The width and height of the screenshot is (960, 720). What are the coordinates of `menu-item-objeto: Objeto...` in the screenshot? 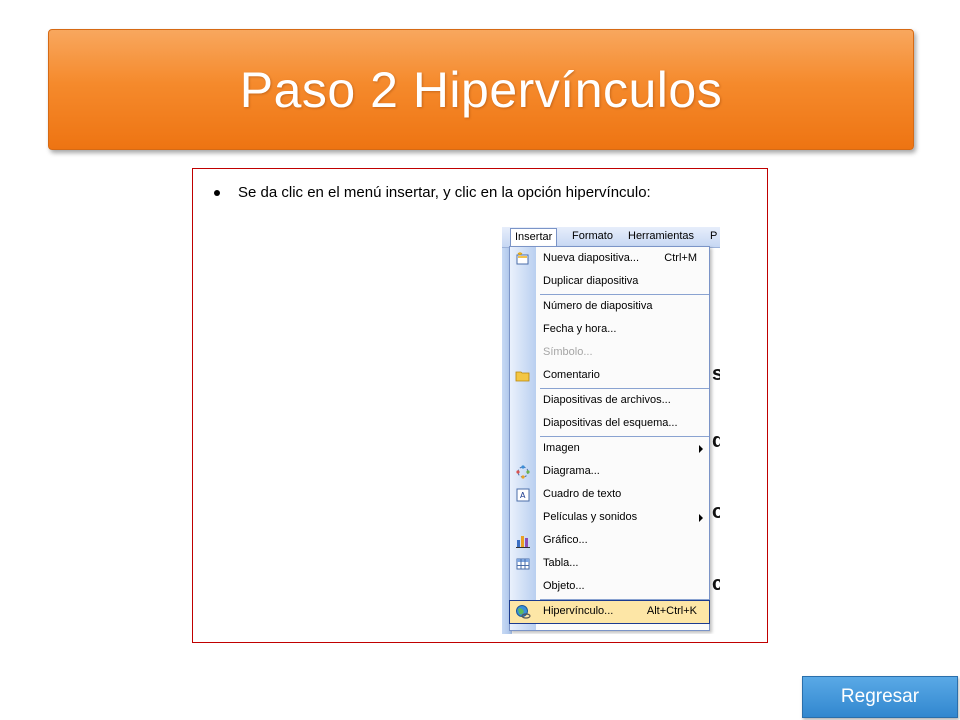 It's located at (609, 587).